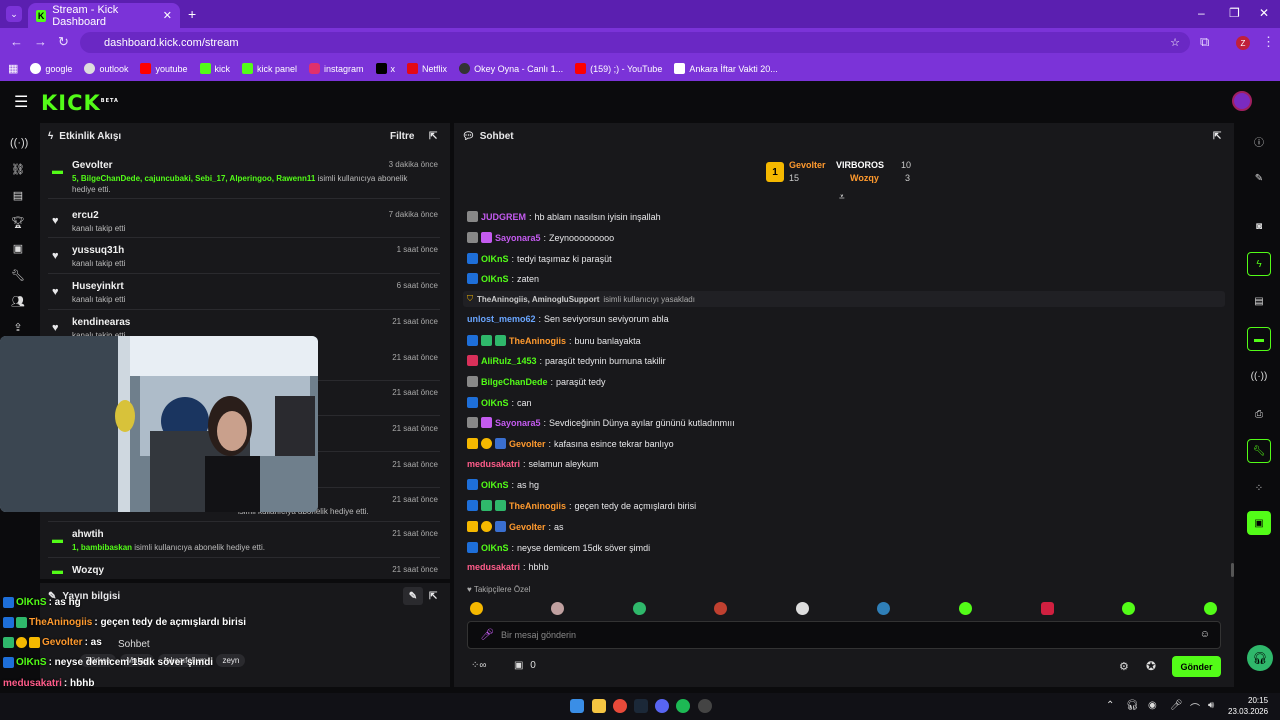  What do you see at coordinates (509, 361) in the screenshot?
I see `chat-username: AliRulz_1453` at bounding box center [509, 361].